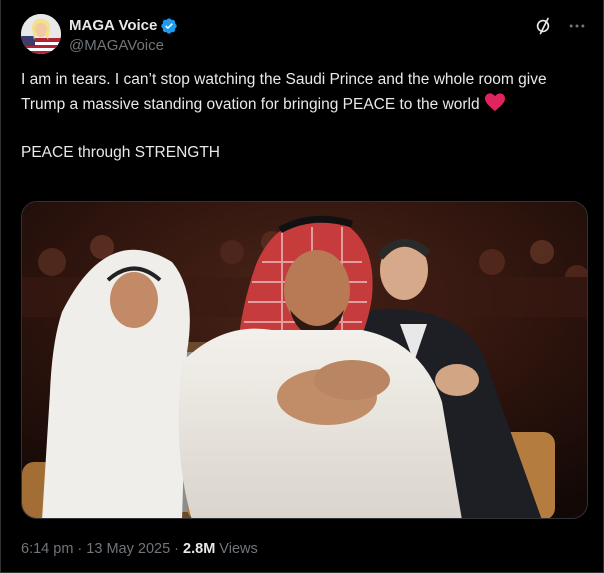 The height and width of the screenshot is (573, 604). Describe the element at coordinates (47, 549) in the screenshot. I see `post-time: 6:14 pm` at that location.